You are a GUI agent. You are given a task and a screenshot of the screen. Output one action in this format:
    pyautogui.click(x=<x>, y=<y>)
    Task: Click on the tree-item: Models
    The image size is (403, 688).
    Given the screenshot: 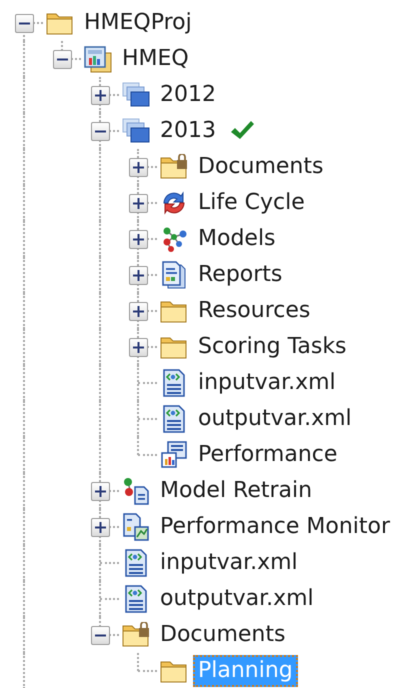 What is the action you would take?
    pyautogui.click(x=237, y=239)
    